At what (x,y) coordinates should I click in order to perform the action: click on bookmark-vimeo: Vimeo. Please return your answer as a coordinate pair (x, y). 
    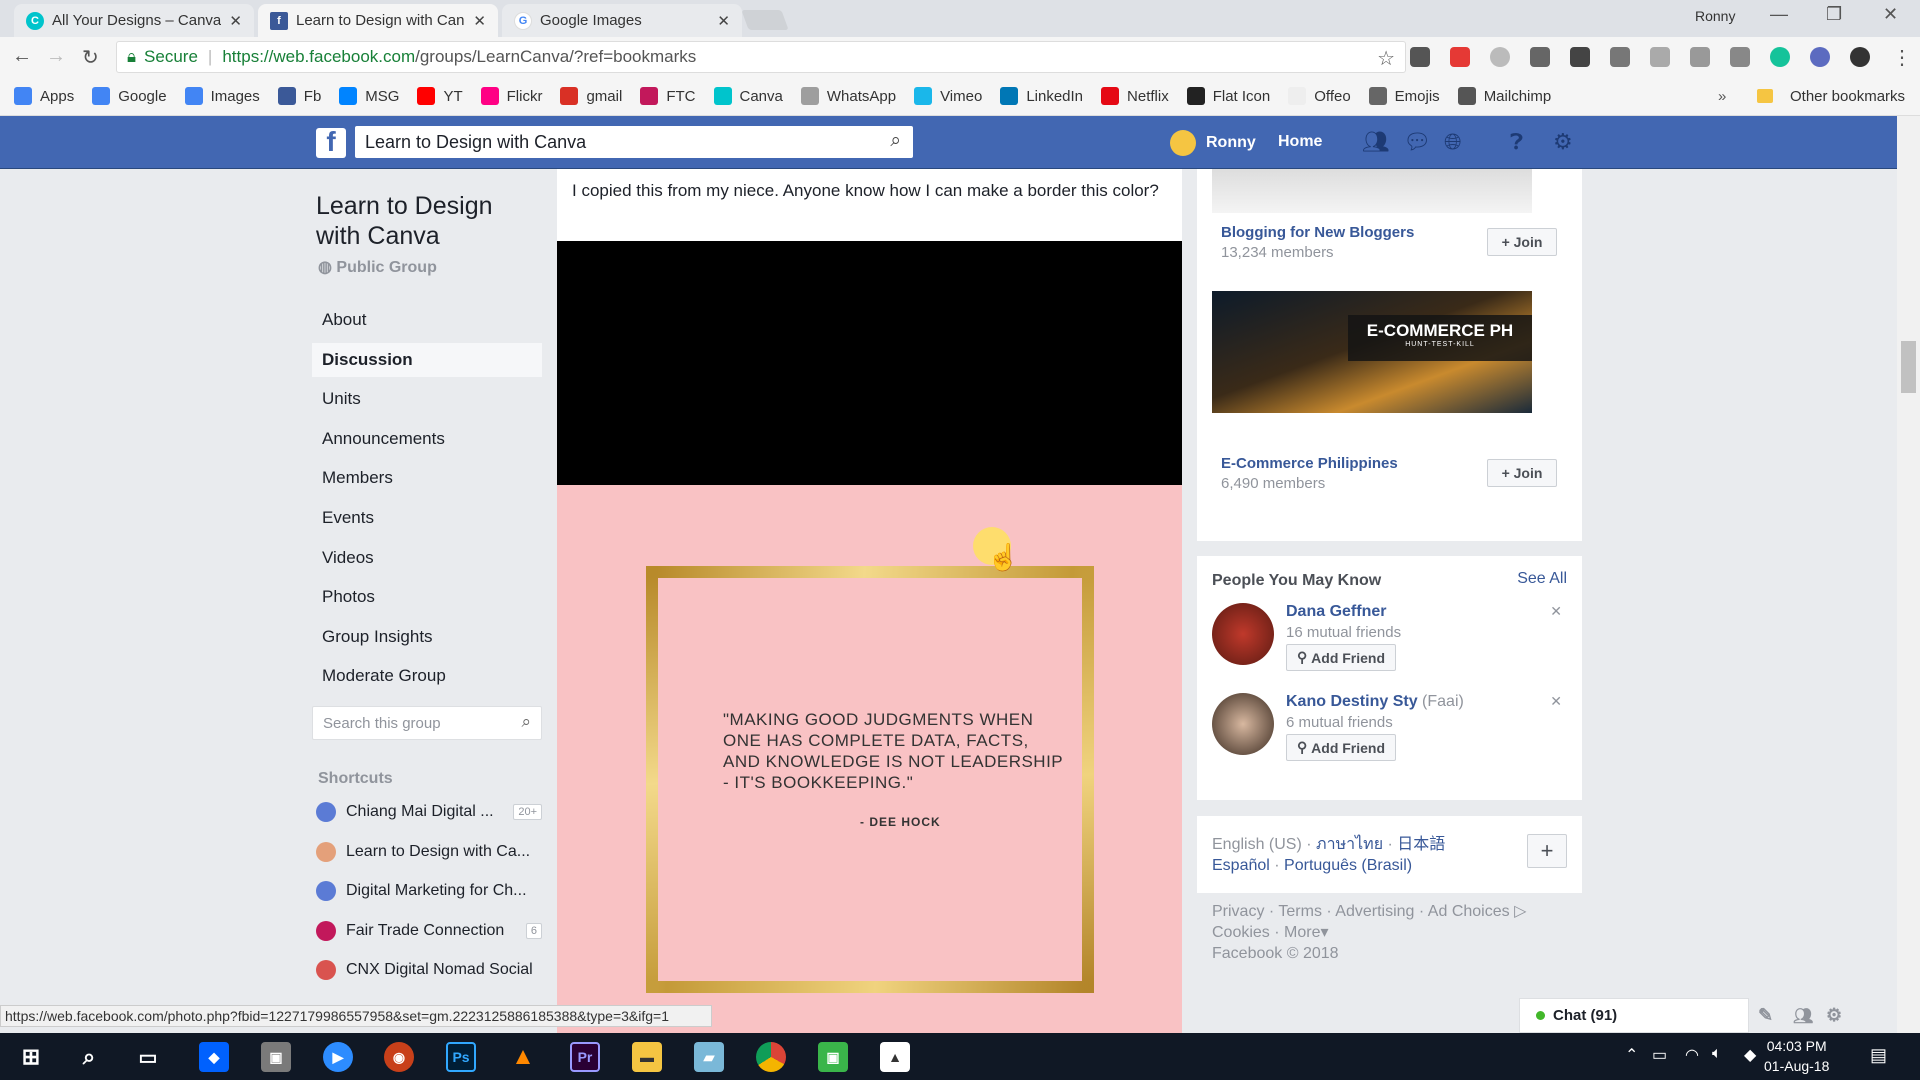
    Looking at the image, I should click on (948, 96).